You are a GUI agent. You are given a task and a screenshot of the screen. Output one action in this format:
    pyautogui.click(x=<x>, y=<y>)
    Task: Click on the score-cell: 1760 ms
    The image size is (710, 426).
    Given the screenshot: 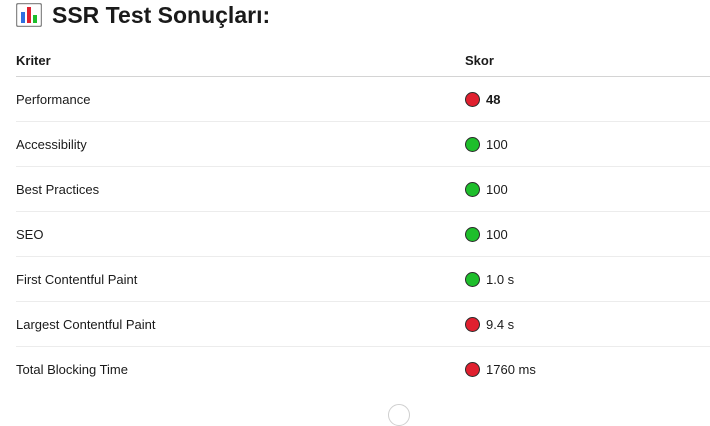 What is the action you would take?
    pyautogui.click(x=587, y=369)
    